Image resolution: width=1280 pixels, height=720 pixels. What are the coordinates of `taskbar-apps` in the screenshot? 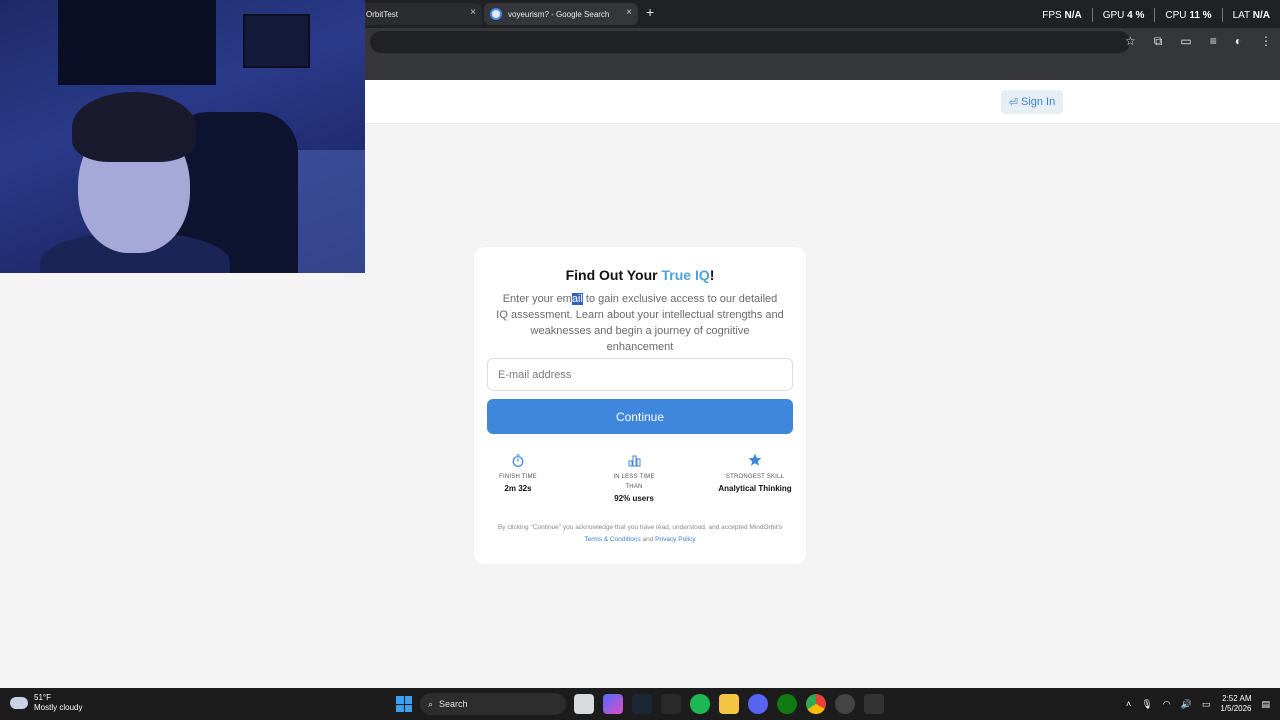 It's located at (729, 704).